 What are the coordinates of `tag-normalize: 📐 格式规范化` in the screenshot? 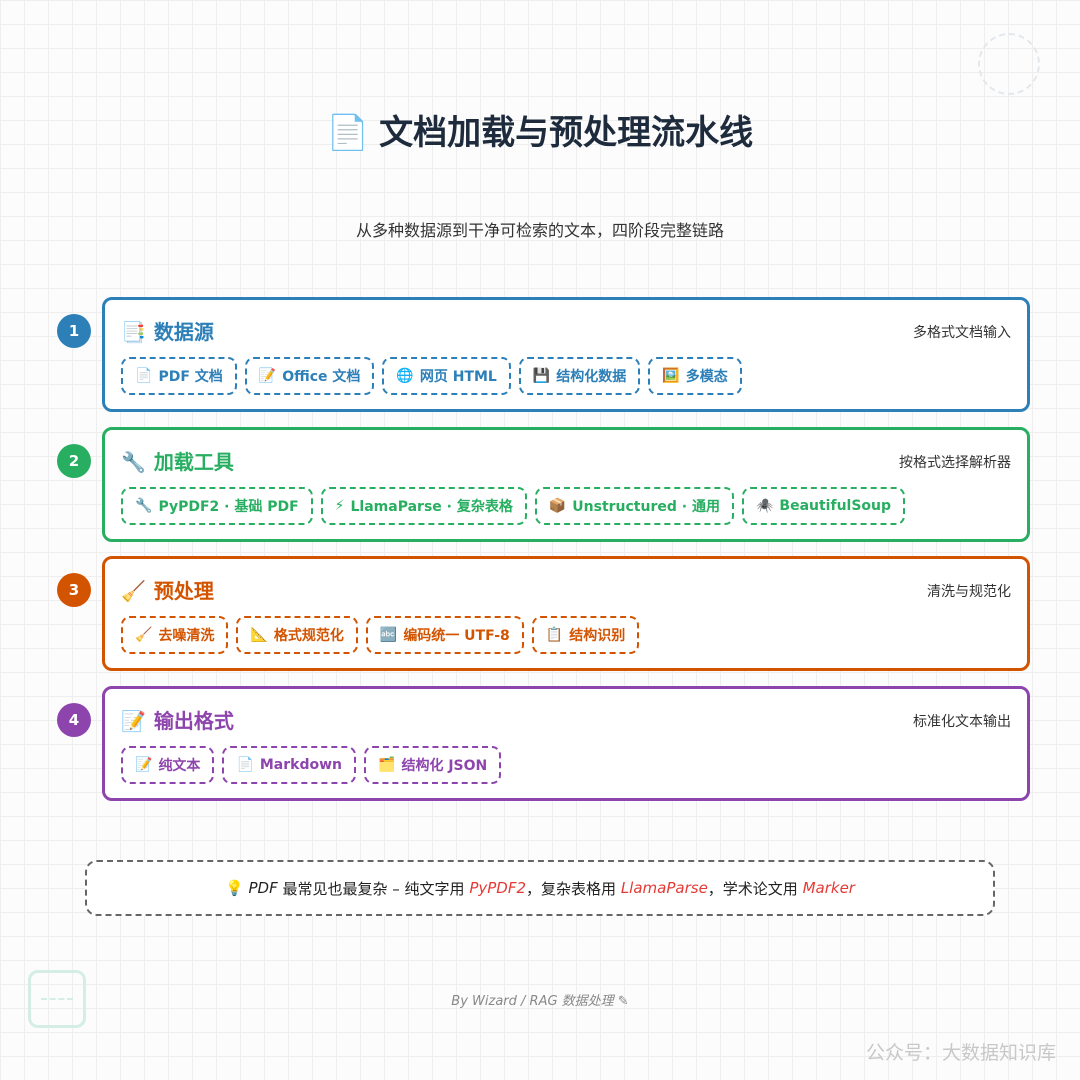 It's located at (297, 635).